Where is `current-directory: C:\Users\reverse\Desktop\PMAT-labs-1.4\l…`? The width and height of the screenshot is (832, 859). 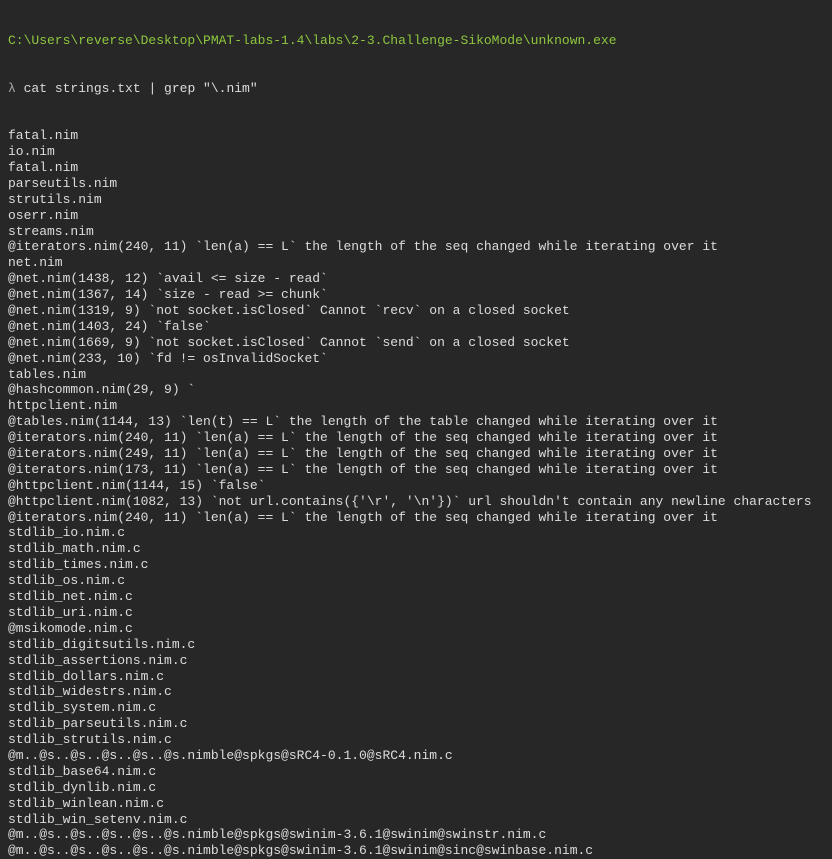 current-directory: C:\Users\reverse\Desktop\PMAT-labs-1.4\l… is located at coordinates (312, 40).